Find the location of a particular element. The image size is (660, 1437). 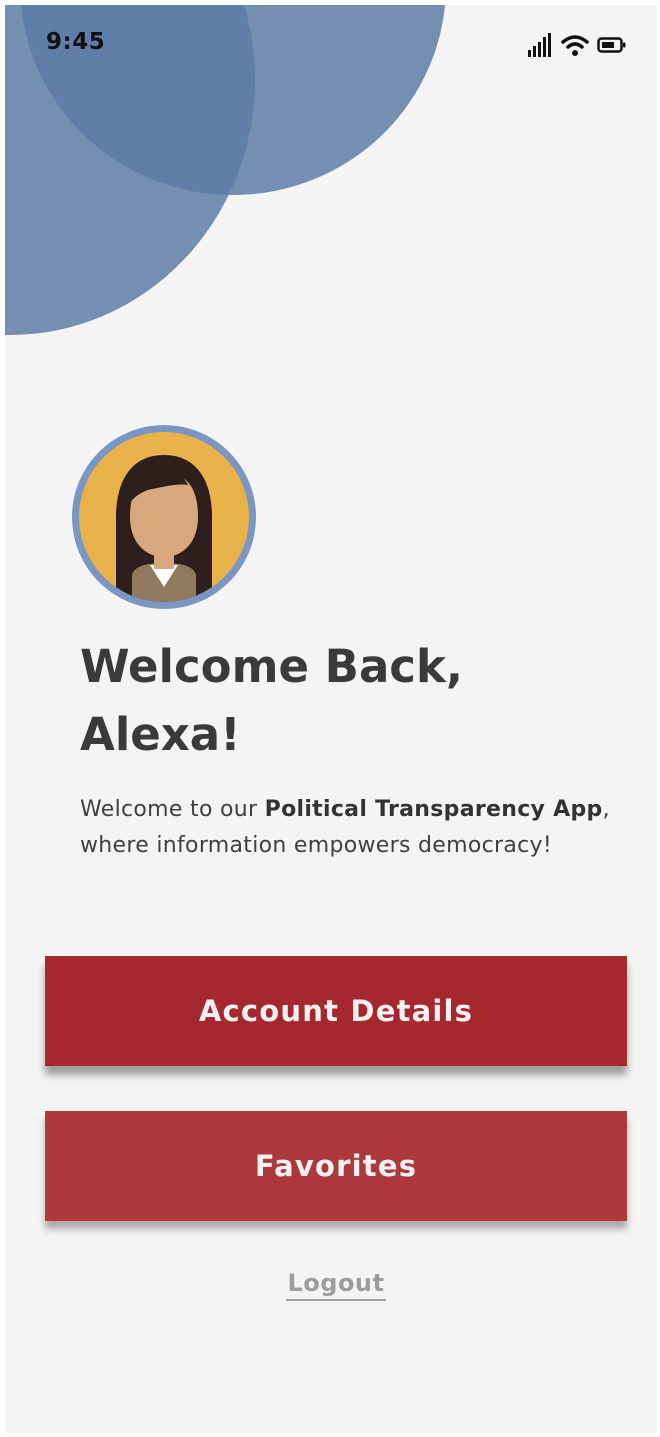

app-name: Political Transparency App is located at coordinates (433, 809).